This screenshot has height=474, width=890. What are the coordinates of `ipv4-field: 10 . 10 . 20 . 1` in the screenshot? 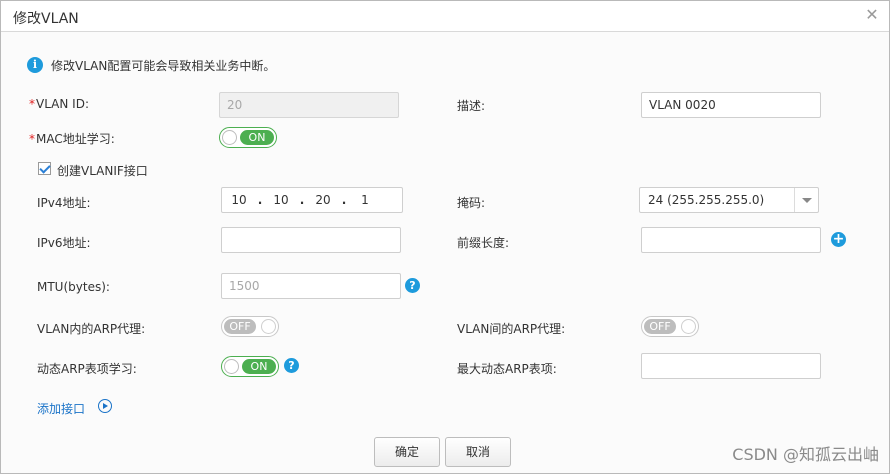 It's located at (312, 200).